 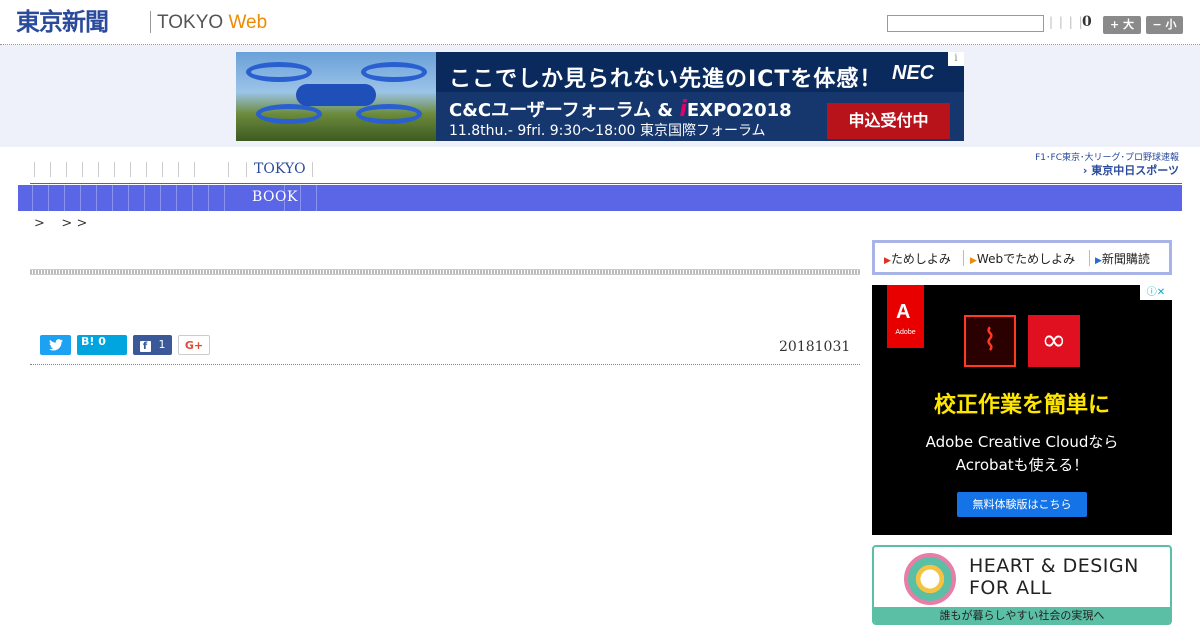 I want to click on event-prefix: C&Cユーザーフォーラム &, so click(x=564, y=110).